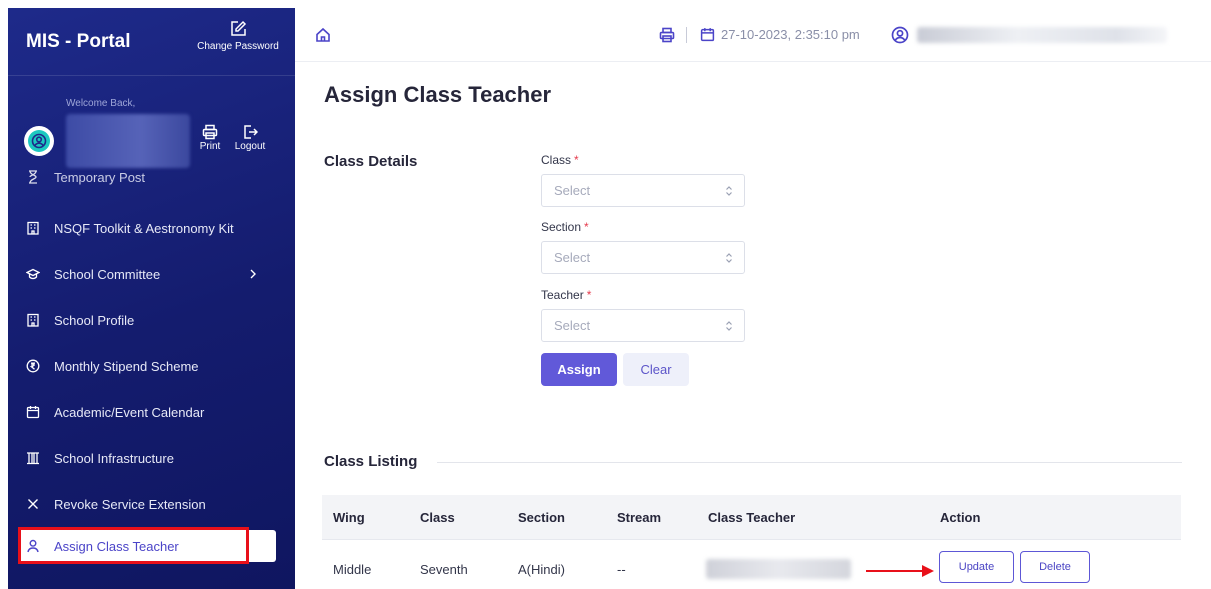  What do you see at coordinates (107, 274) in the screenshot?
I see `sidebar-item-label: School Committee` at bounding box center [107, 274].